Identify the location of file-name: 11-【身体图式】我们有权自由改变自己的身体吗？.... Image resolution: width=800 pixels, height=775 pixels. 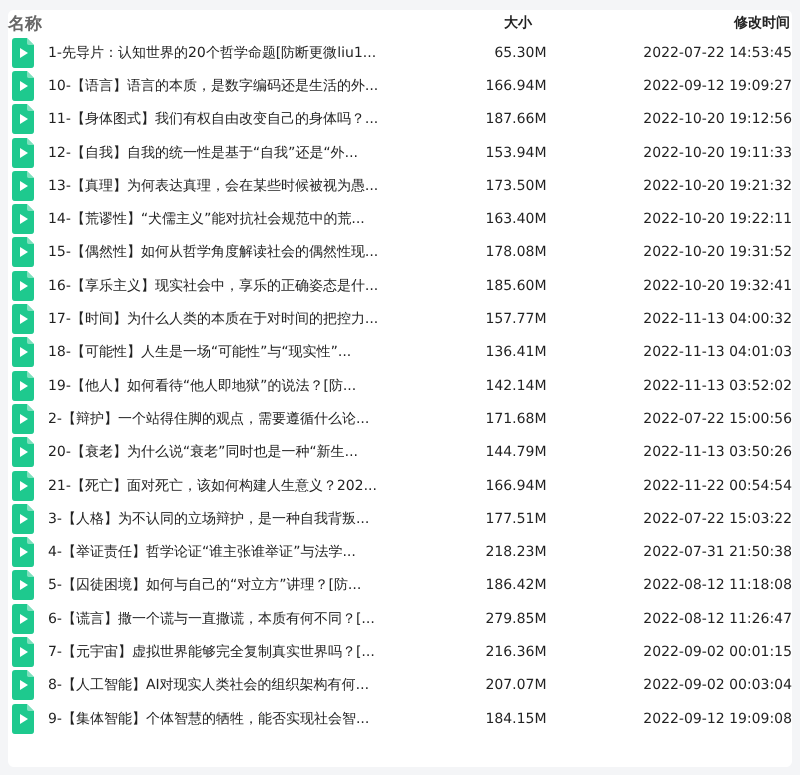
(229, 119).